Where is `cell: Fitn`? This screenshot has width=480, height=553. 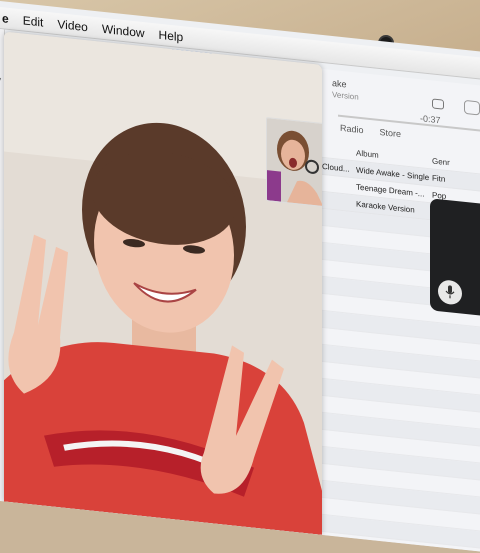 cell: Fitn is located at coordinates (439, 178).